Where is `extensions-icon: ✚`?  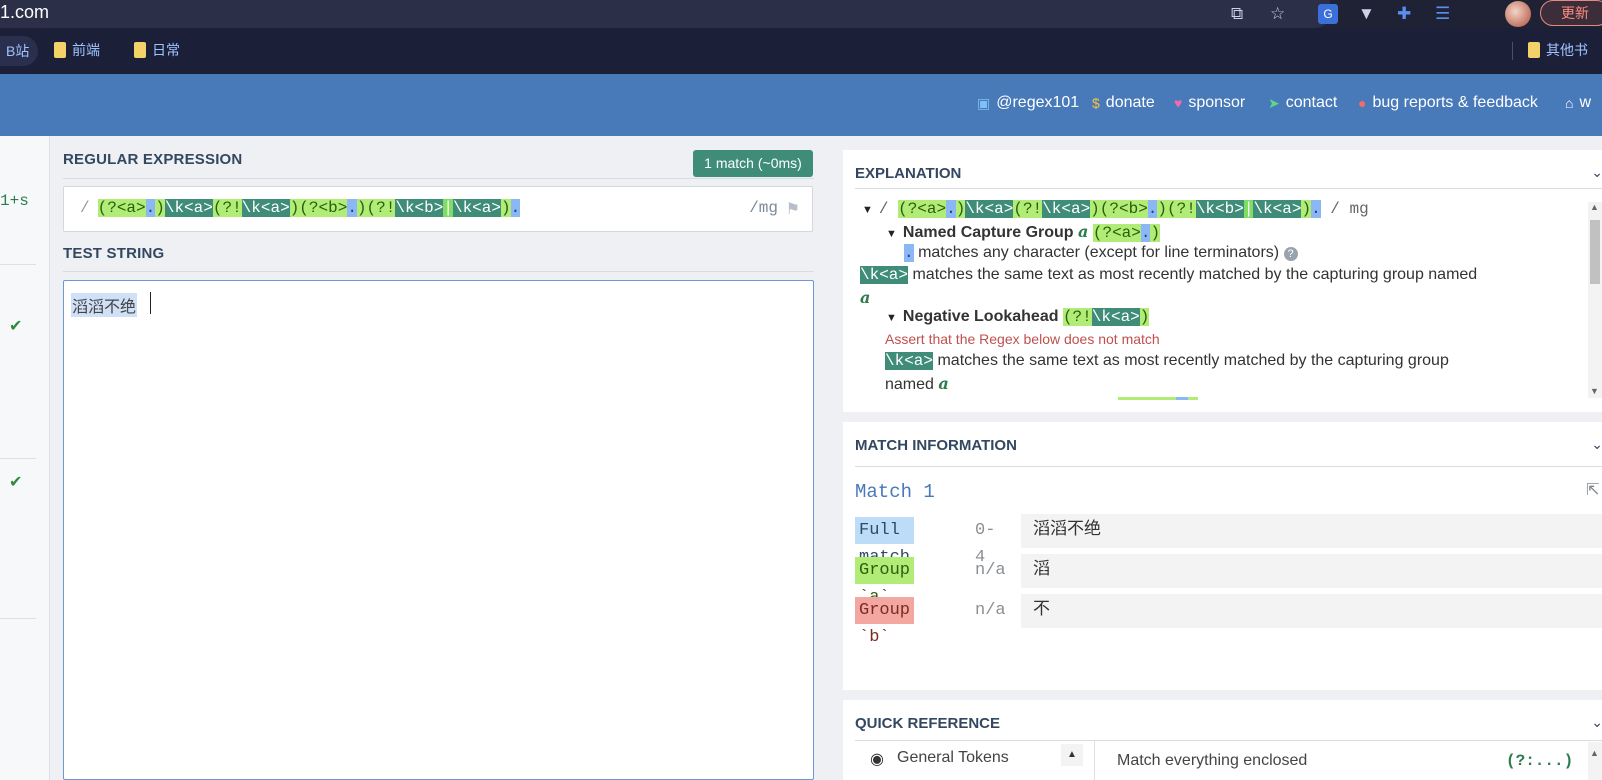 extensions-icon: ✚ is located at coordinates (1404, 14).